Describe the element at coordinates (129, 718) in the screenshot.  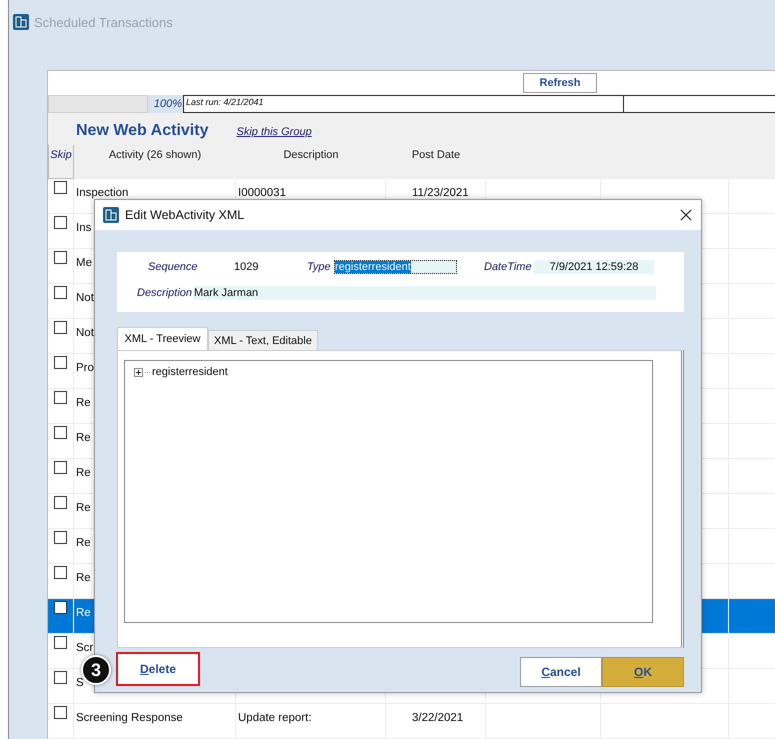
I see `table-cell: Screening Response` at that location.